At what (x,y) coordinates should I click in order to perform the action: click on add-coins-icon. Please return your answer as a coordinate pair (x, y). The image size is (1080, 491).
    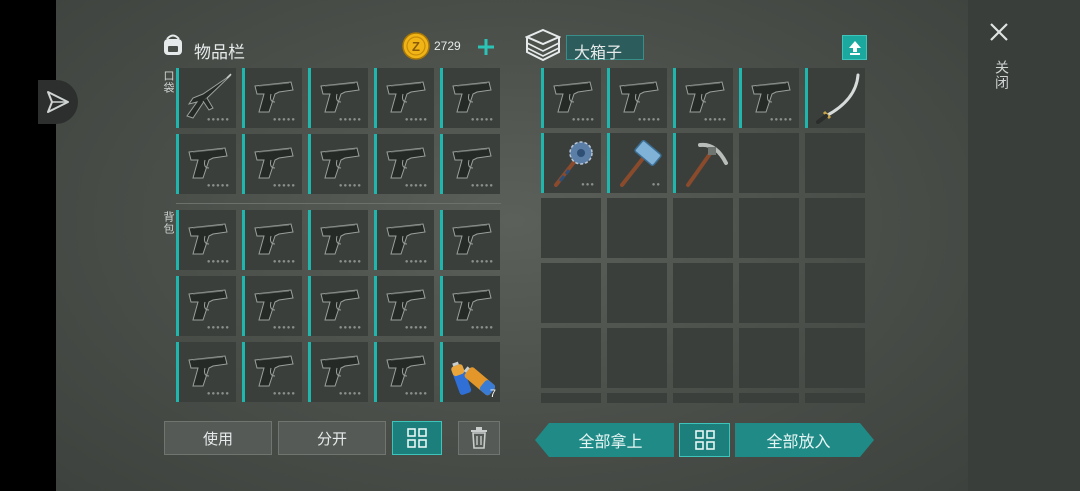
    Looking at the image, I should click on (486, 47).